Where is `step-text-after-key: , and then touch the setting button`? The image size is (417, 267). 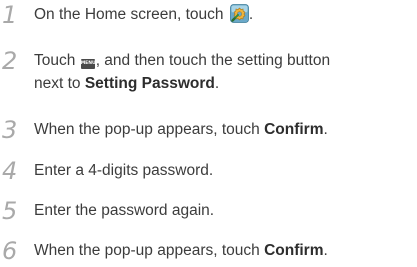 step-text-after-key: , and then touch the setting button is located at coordinates (213, 60).